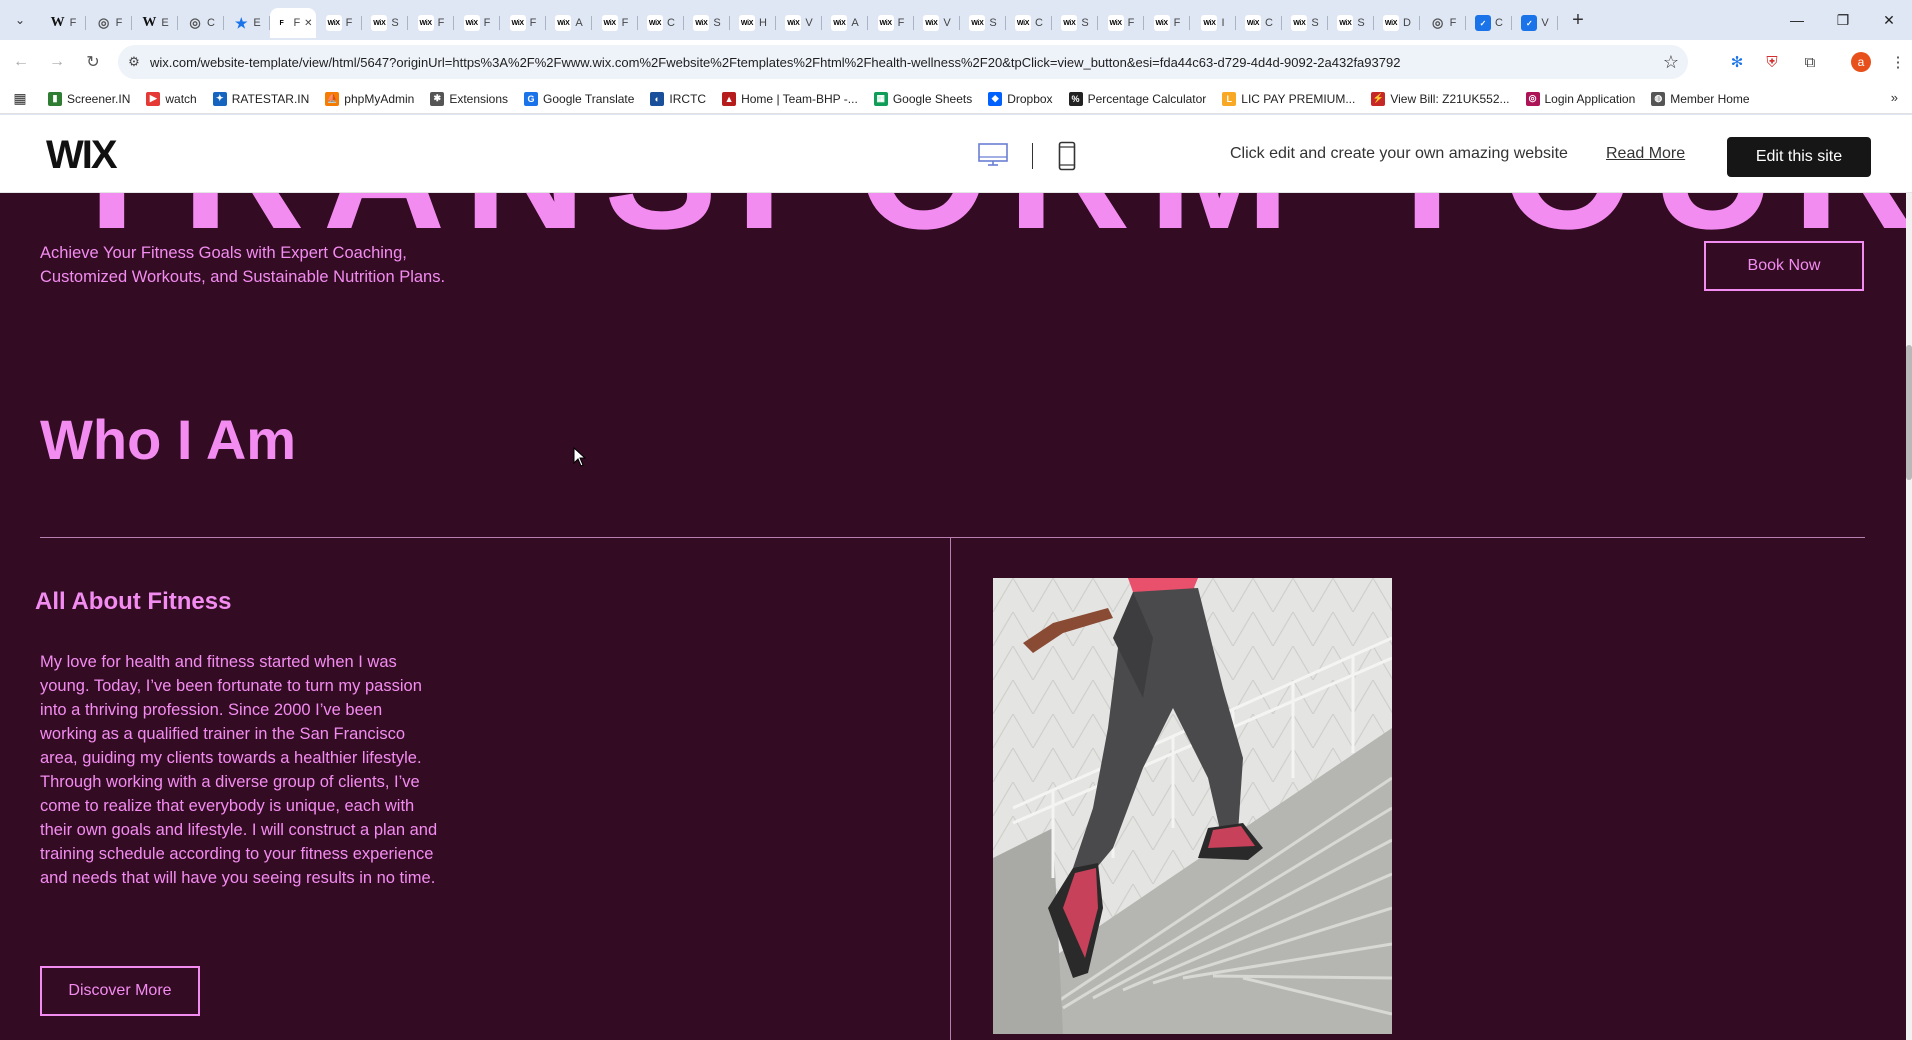  I want to click on bookmark-label: Extensions, so click(479, 98).